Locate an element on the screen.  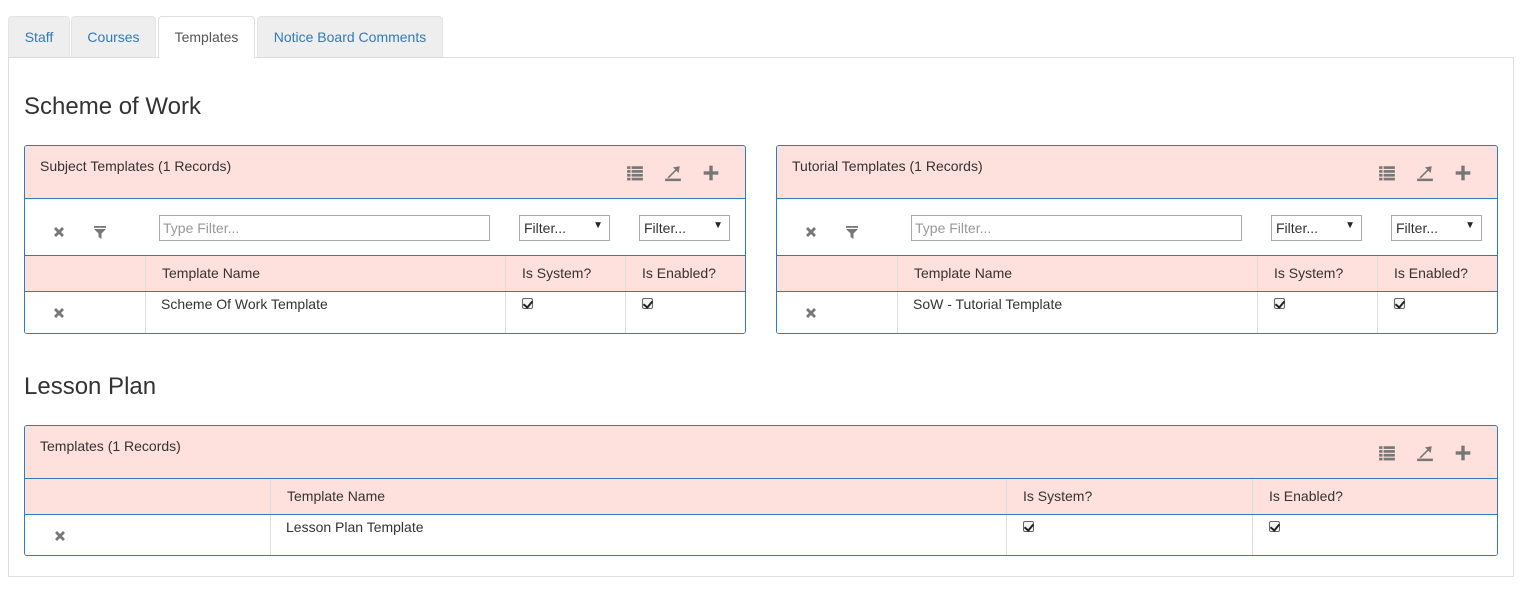
table-row: Scheme Of Work Template is located at coordinates (385, 312).